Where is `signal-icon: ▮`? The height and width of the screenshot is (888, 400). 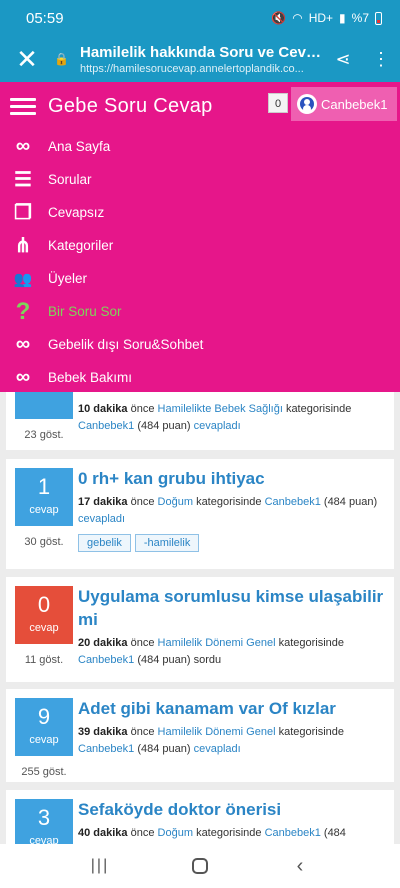
signal-icon: ▮ is located at coordinates (342, 18).